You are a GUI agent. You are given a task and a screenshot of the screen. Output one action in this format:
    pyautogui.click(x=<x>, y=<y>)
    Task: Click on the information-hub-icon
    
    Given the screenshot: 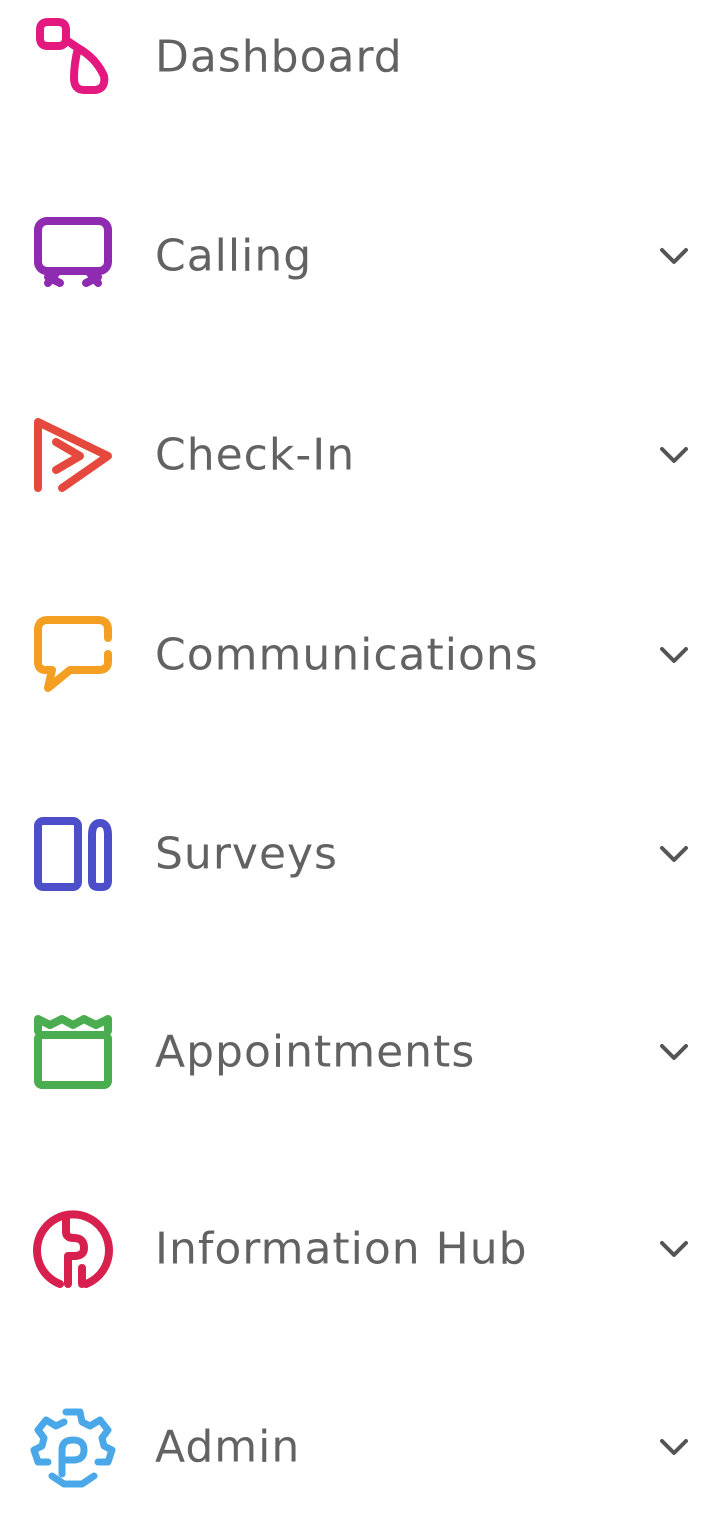 What is the action you would take?
    pyautogui.click(x=73, y=1249)
    